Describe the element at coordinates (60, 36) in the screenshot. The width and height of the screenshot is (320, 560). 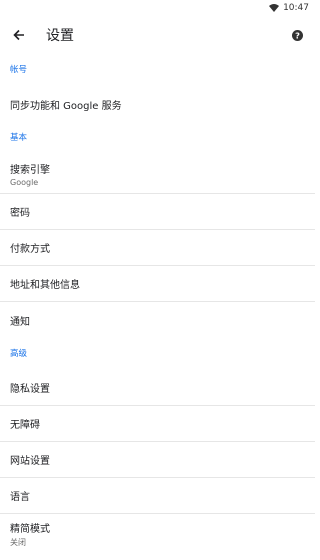
I see `page-title: 设置` at that location.